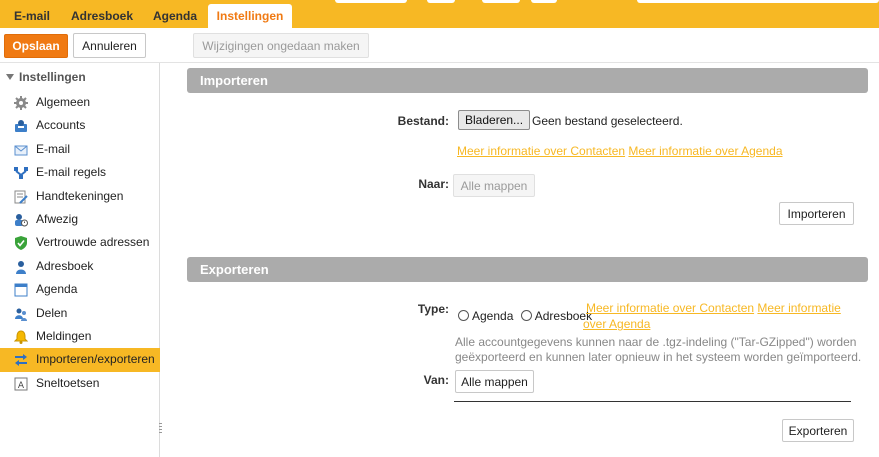 The image size is (879, 457). Describe the element at coordinates (43, 77) in the screenshot. I see `sidebar-heading: Instellingen` at that location.